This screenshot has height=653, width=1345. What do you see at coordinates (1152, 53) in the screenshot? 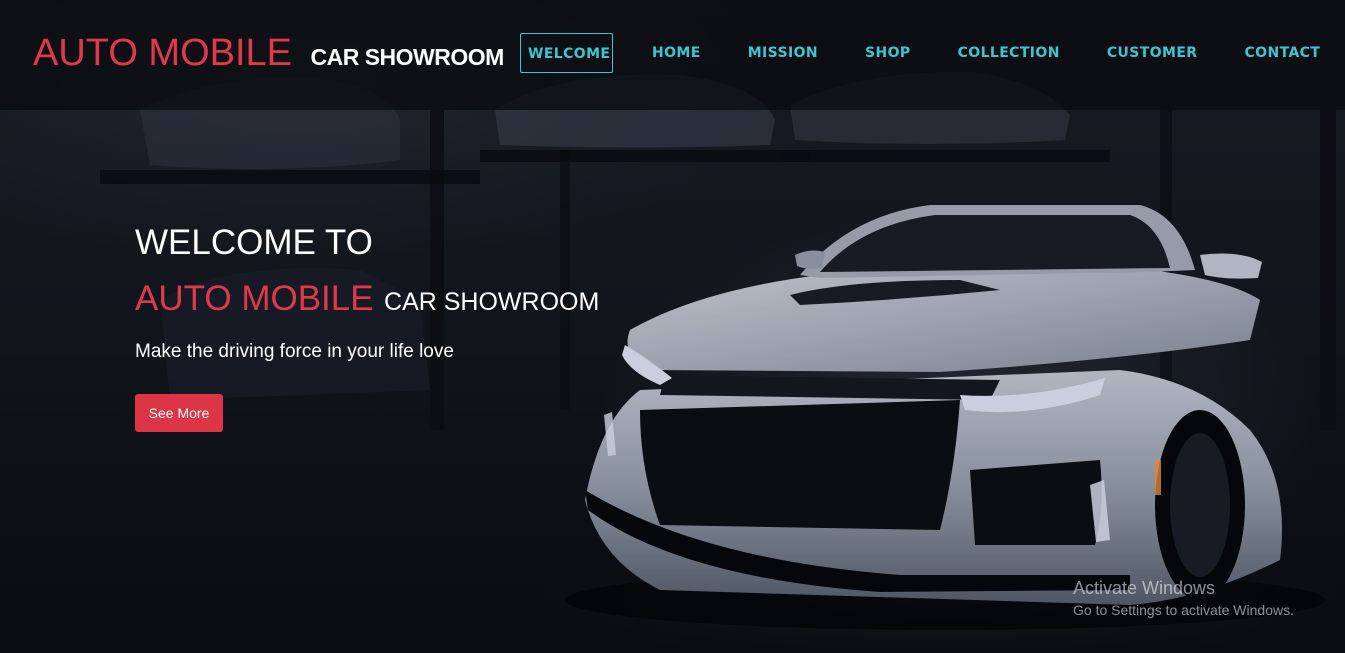
I see `nav-item-customer: CUSTOMER` at bounding box center [1152, 53].